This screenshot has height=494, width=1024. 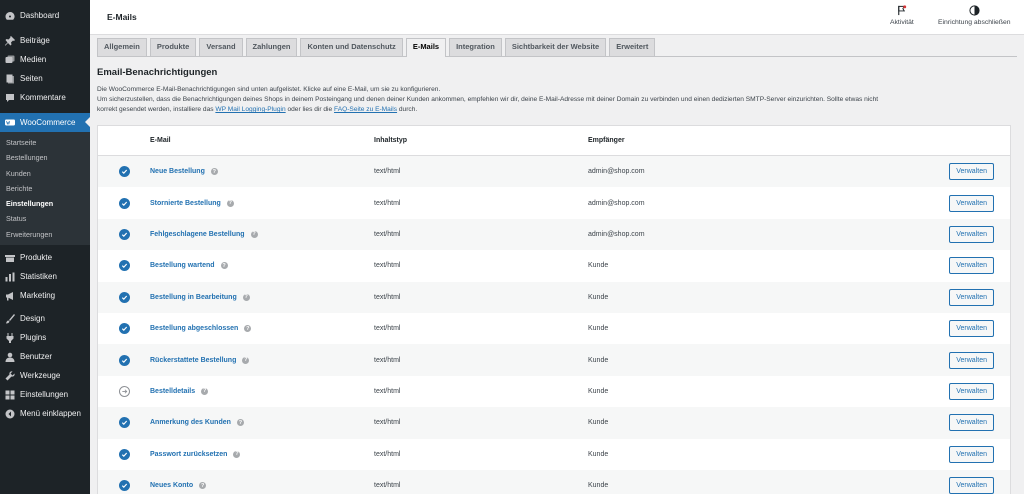 I want to click on sidebar-item-label: Einstellungen, so click(x=44, y=395).